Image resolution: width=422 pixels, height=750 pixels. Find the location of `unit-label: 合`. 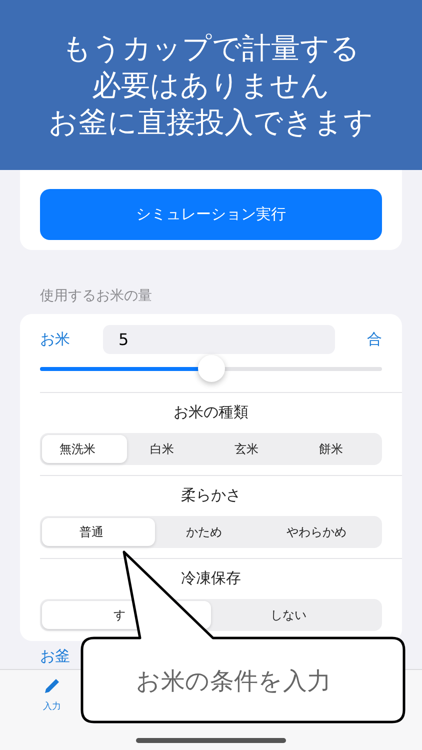

unit-label: 合 is located at coordinates (374, 339).